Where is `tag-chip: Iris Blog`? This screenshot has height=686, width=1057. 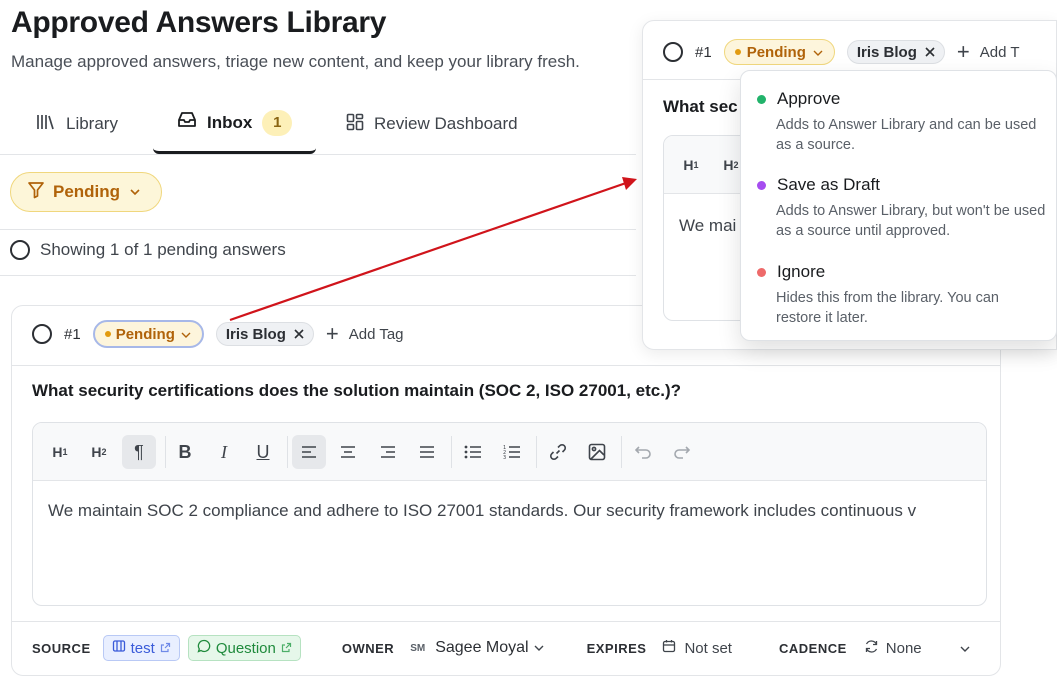 tag-chip: Iris Blog is located at coordinates (264, 334).